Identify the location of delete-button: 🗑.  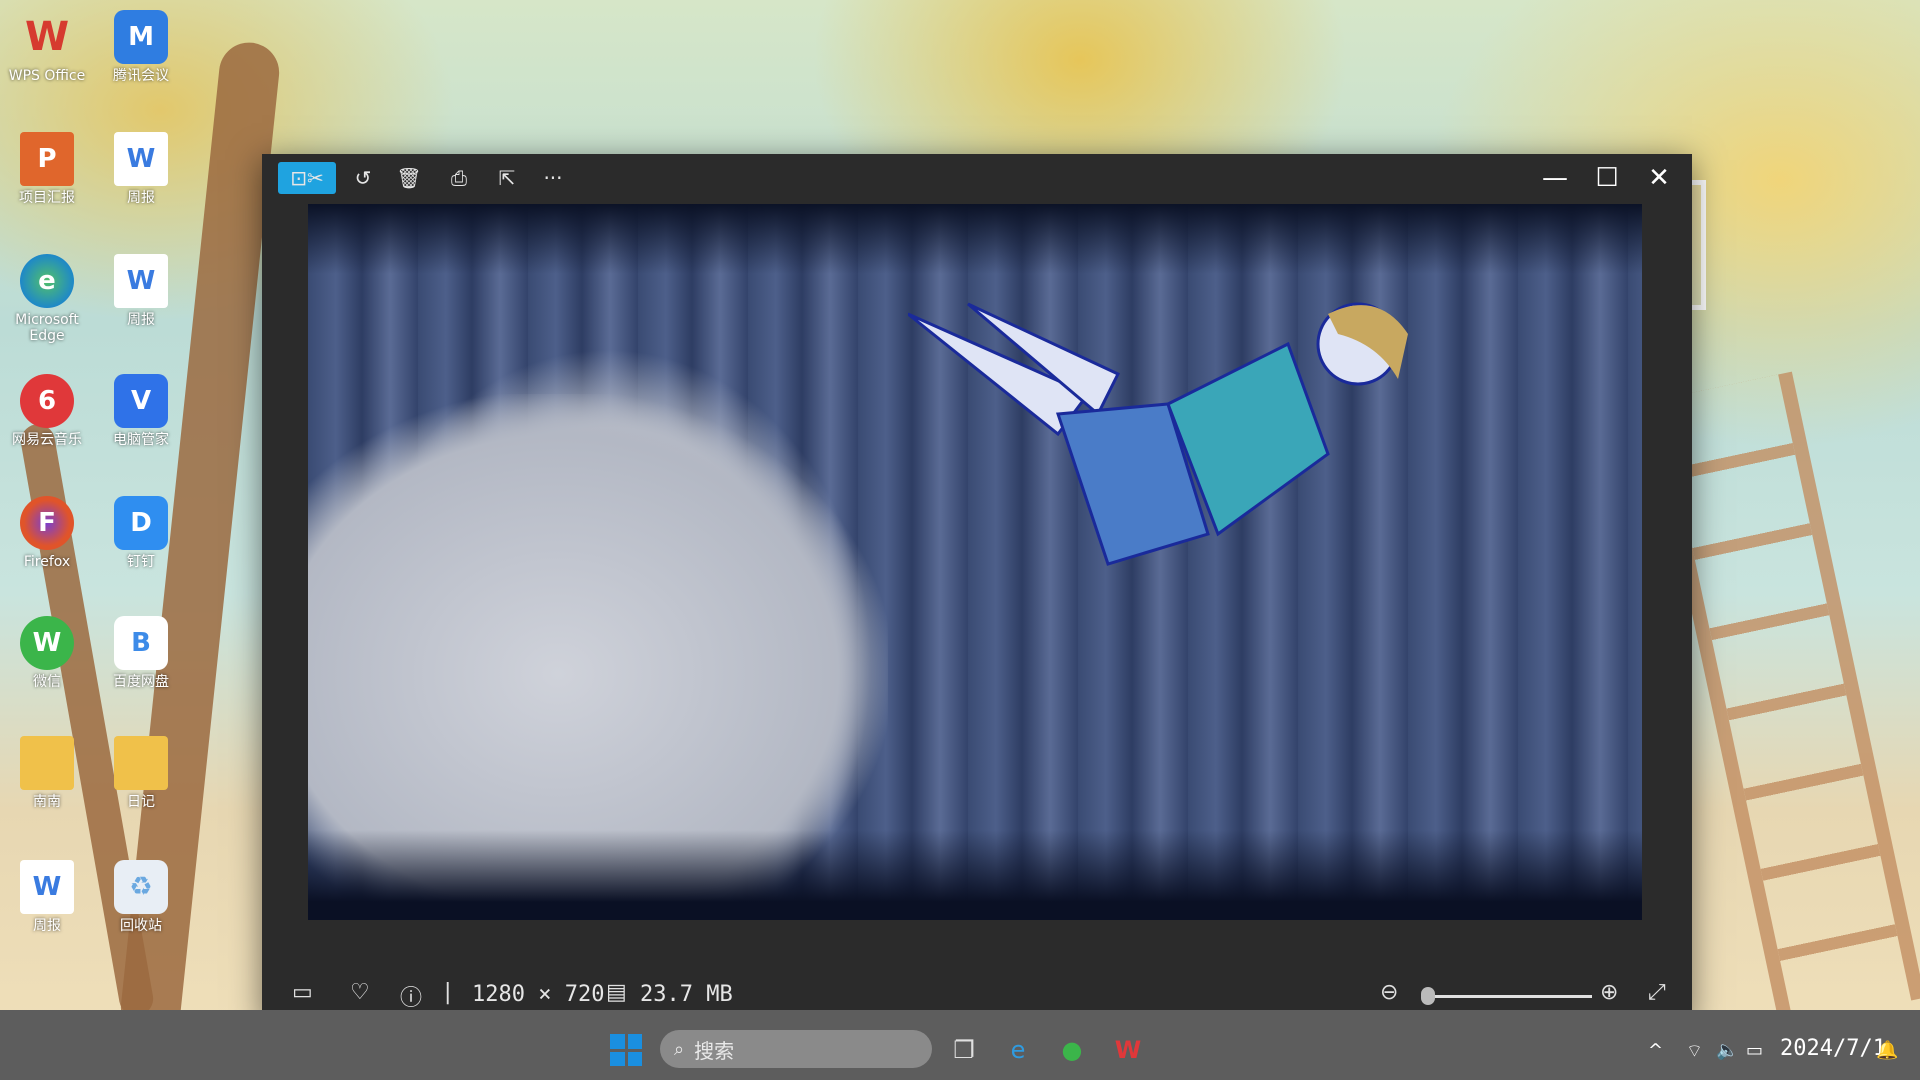
(409, 178).